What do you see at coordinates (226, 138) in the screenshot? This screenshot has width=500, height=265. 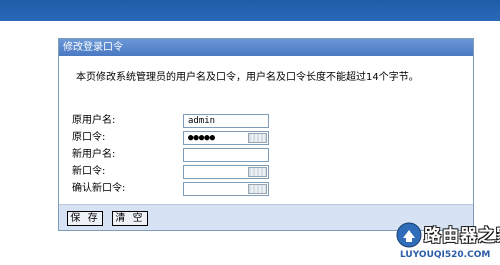 I see `old-password-input: ●●●●●` at bounding box center [226, 138].